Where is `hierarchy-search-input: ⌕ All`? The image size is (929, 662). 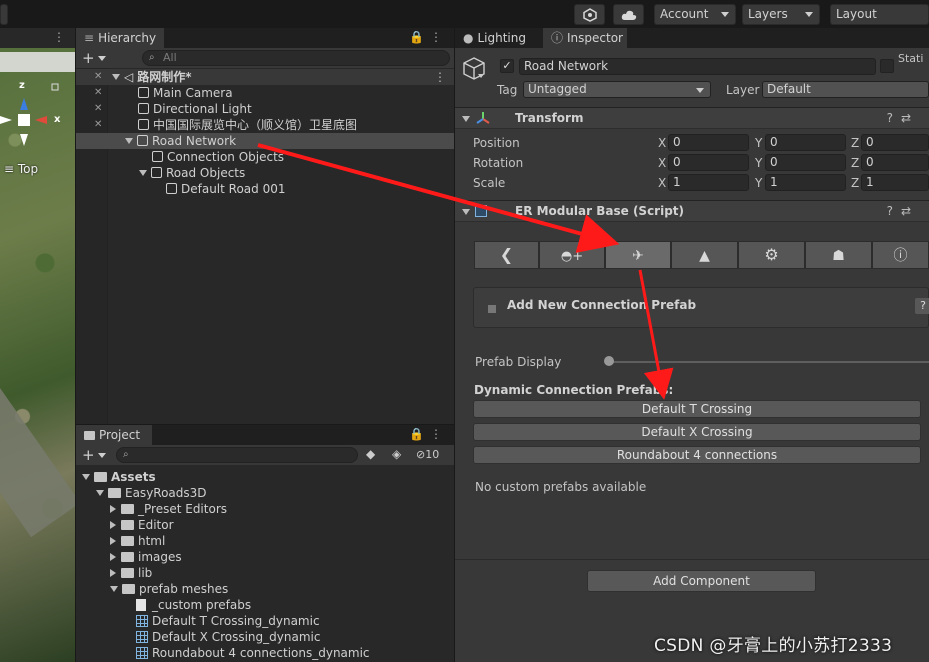
hierarchy-search-input: ⌕ All is located at coordinates (296, 58).